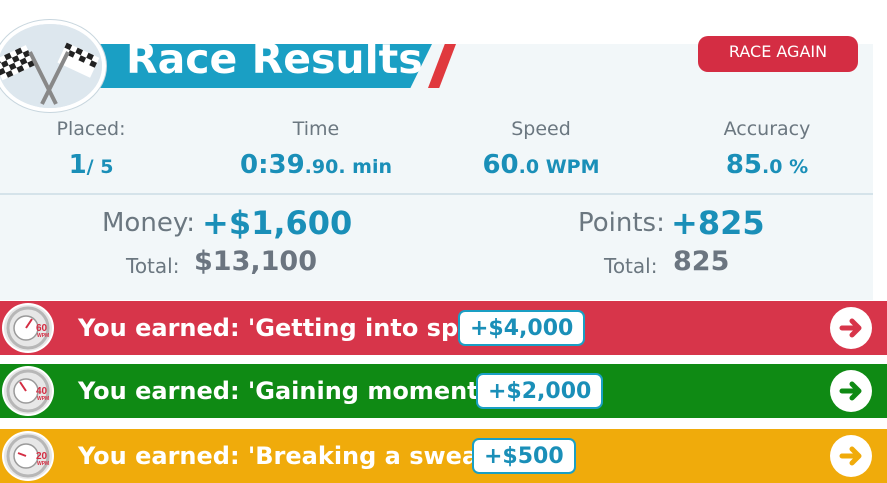 Image resolution: width=887 pixels, height=483 pixels. I want to click on stat-label: Time, so click(316, 129).